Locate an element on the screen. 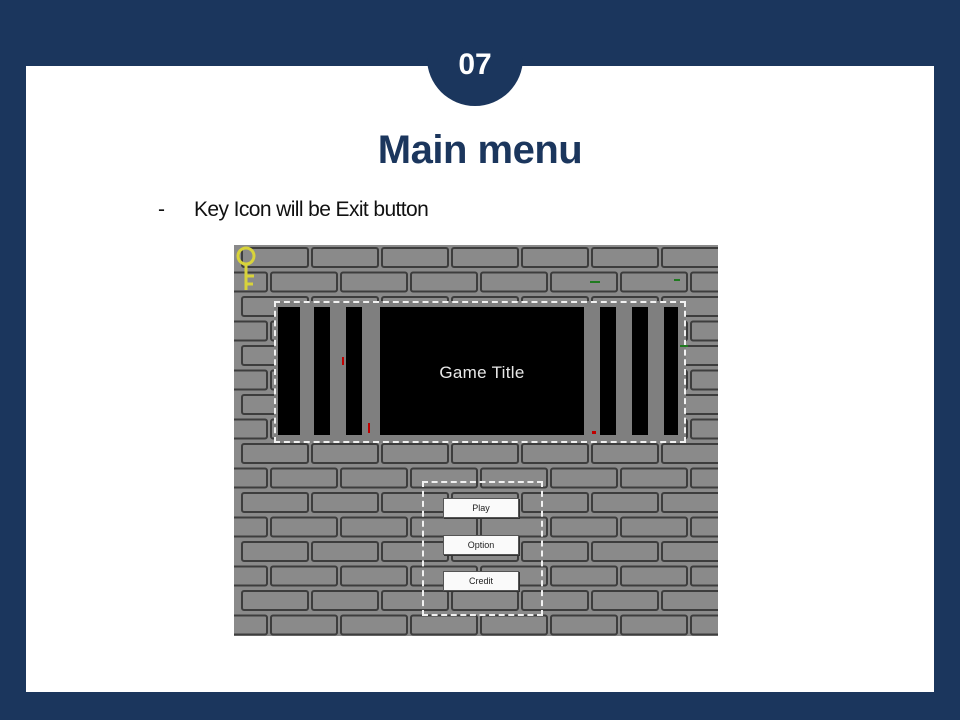 This screenshot has height=720, width=960. slide-number: 07 is located at coordinates (475, 64).